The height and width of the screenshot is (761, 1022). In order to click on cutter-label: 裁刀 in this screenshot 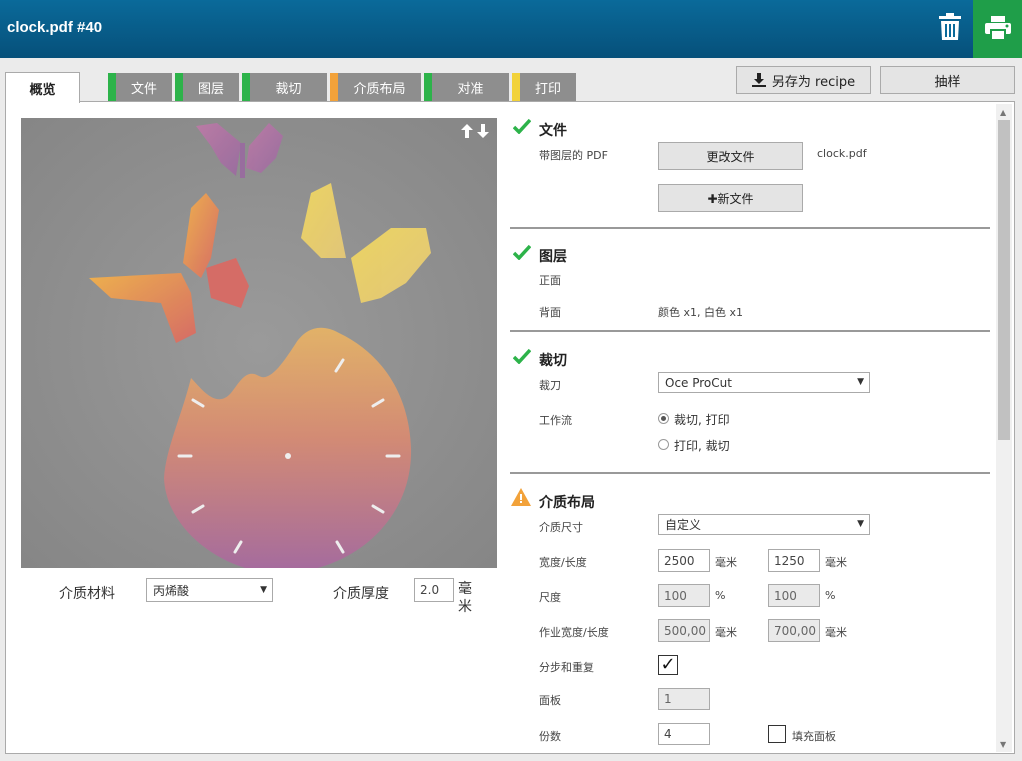, I will do `click(550, 385)`.